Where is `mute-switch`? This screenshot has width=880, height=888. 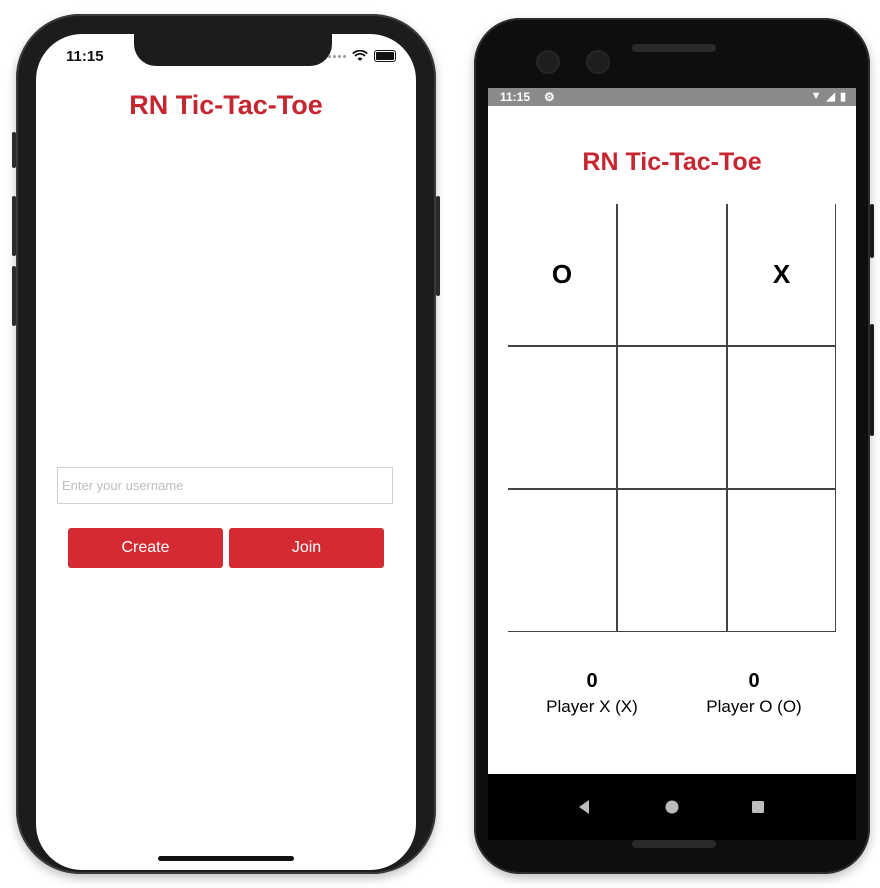
mute-switch is located at coordinates (14, 150).